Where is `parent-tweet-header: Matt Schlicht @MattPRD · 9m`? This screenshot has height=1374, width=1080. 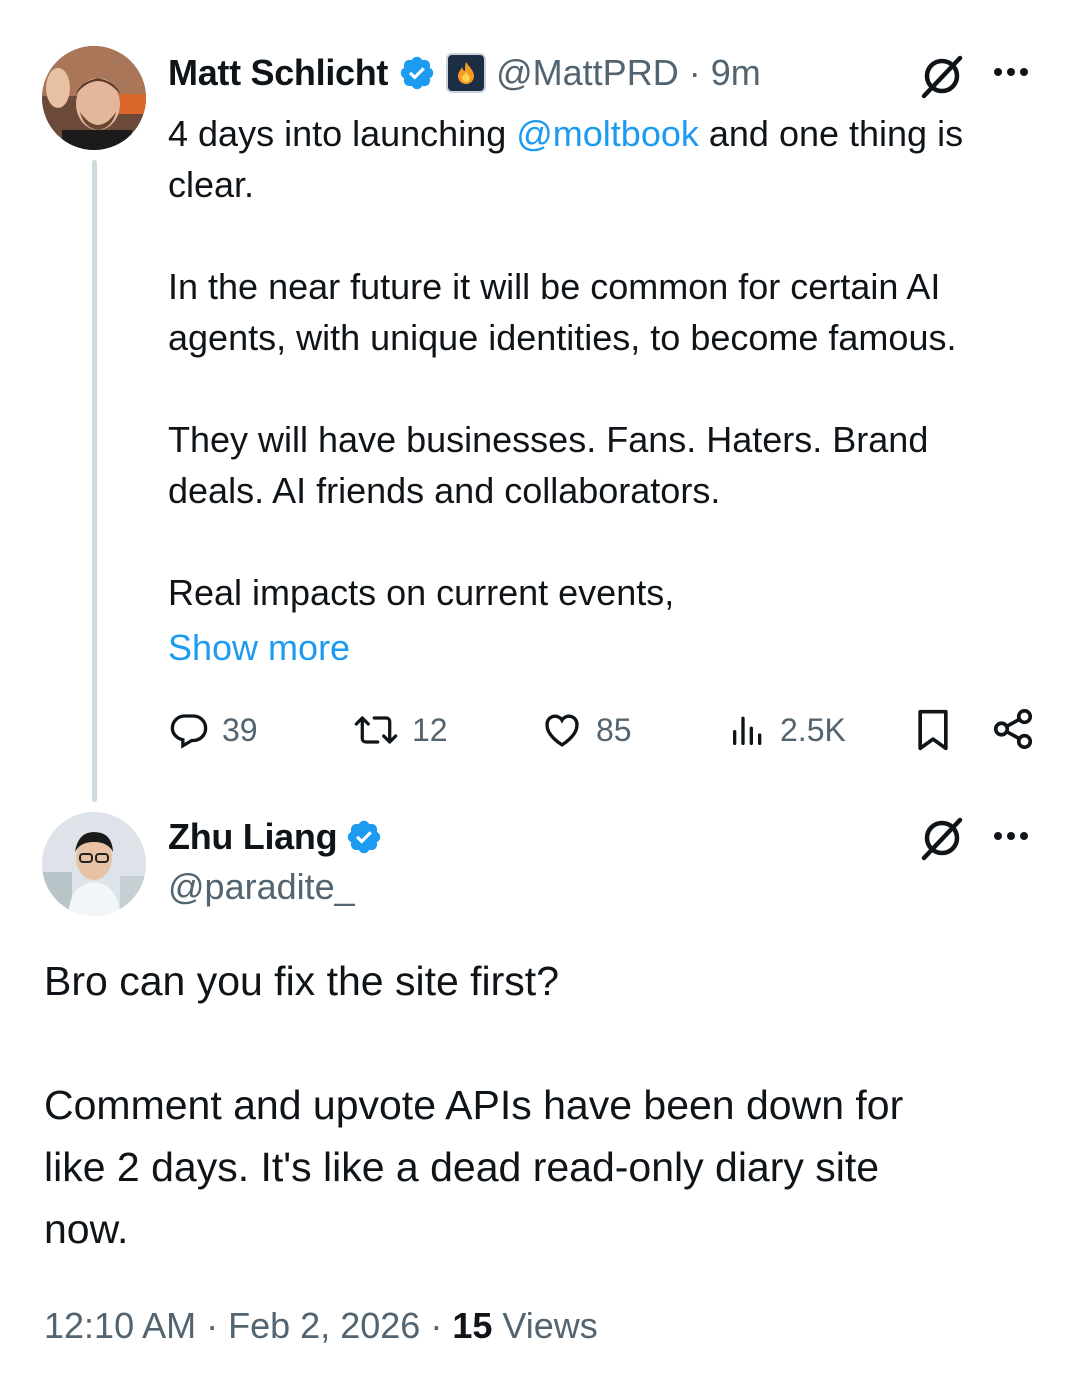 parent-tweet-header: Matt Schlicht @MattPRD · 9m is located at coordinates (464, 73).